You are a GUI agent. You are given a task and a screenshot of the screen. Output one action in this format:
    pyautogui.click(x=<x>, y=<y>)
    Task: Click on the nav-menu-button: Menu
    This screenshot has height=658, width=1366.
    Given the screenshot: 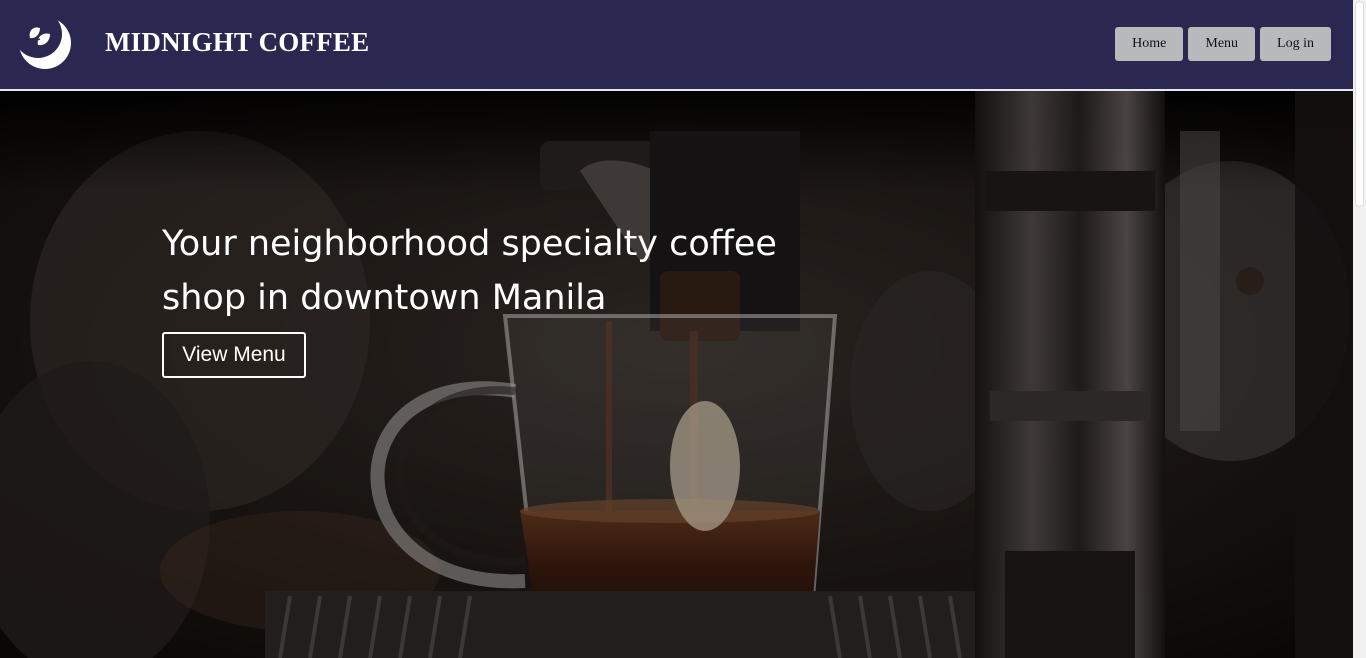 What is the action you would take?
    pyautogui.click(x=1222, y=44)
    